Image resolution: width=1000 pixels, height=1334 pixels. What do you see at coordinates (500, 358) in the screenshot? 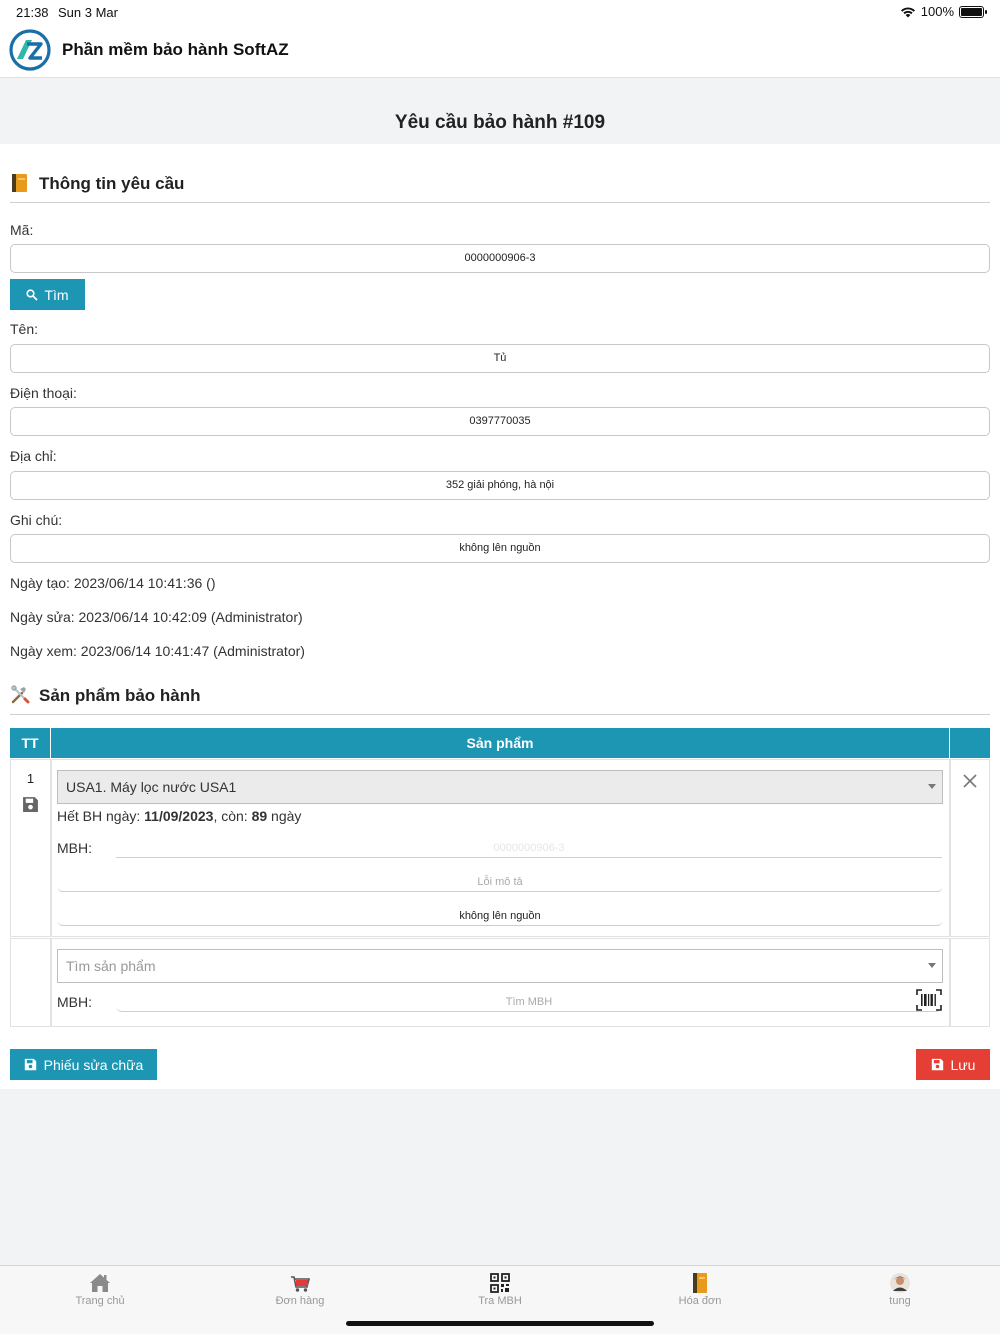
I see `name-input: Tủ` at bounding box center [500, 358].